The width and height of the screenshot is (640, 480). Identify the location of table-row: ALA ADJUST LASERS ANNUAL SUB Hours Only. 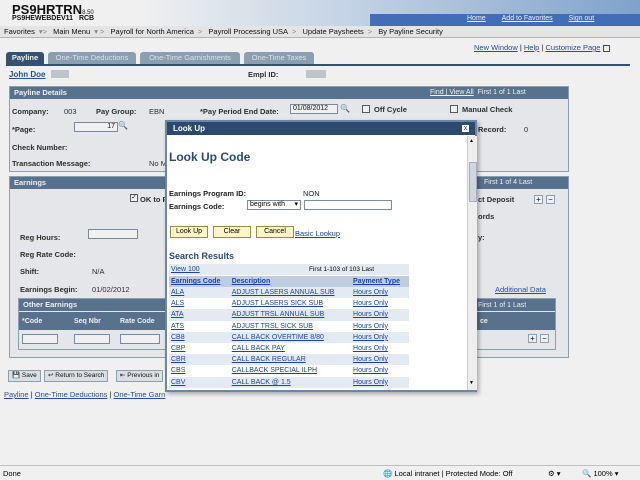
(289, 293).